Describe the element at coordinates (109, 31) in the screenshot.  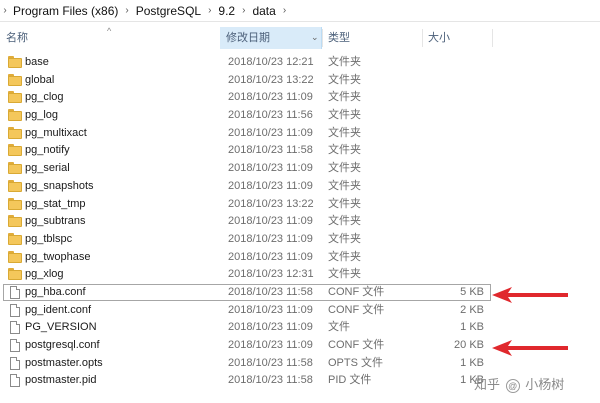
I see `sort-caret-icon: ^` at that location.